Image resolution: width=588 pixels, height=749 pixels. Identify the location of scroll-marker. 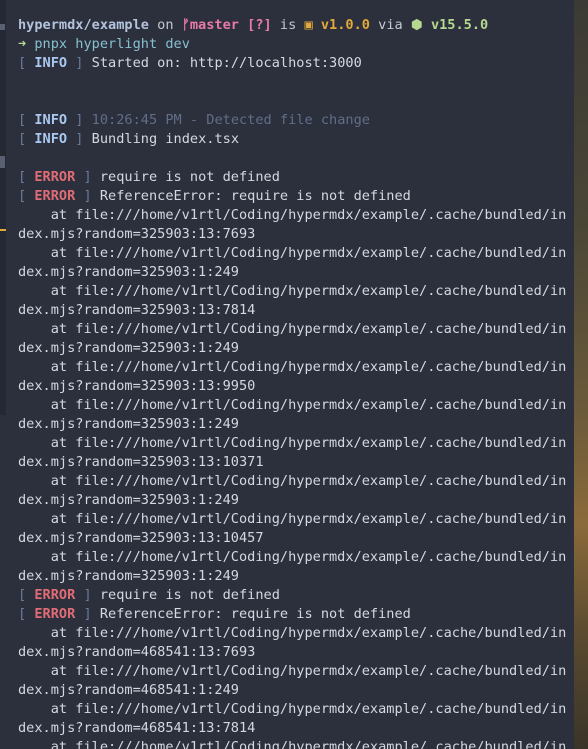
(3, 230).